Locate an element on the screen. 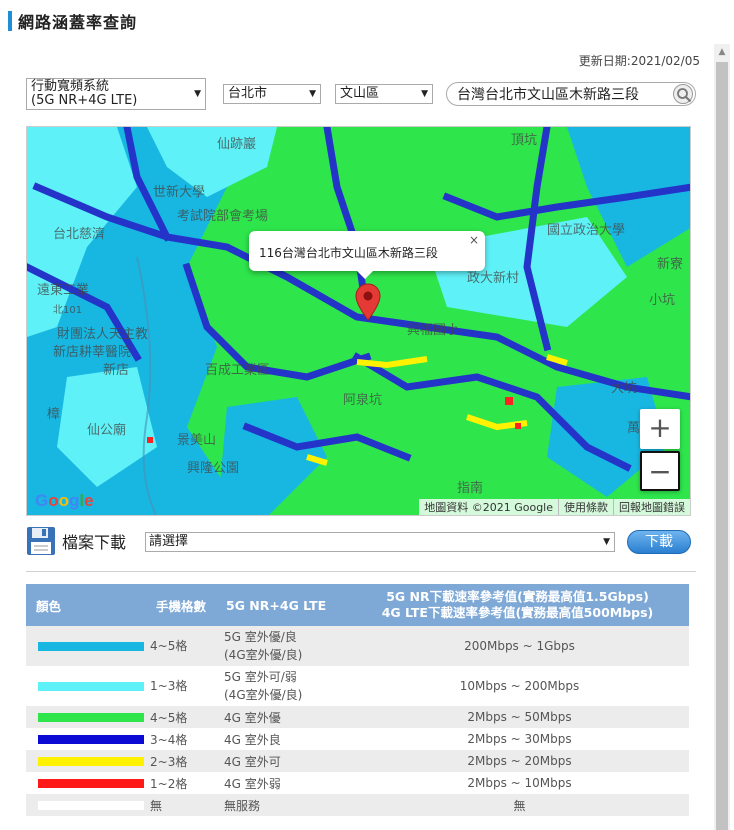 This screenshot has height=830, width=734. legend-row: 2~3格 4G 室外可 2Mbps ~ 20Mbps is located at coordinates (357, 761).